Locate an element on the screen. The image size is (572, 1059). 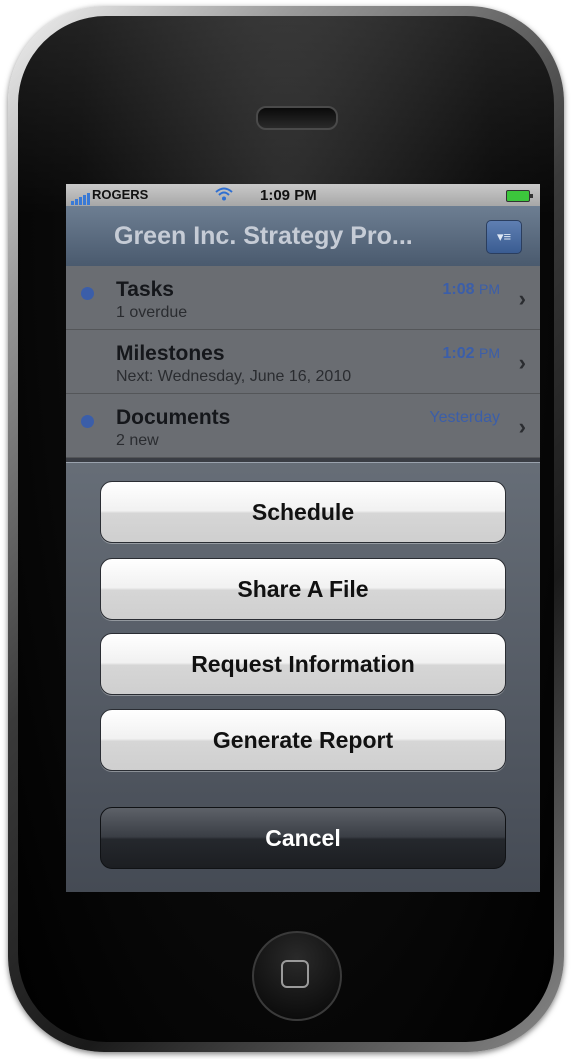
list-item-tasks: Tasks 1 overdue 1:08 PM › is located at coordinates (303, 298).